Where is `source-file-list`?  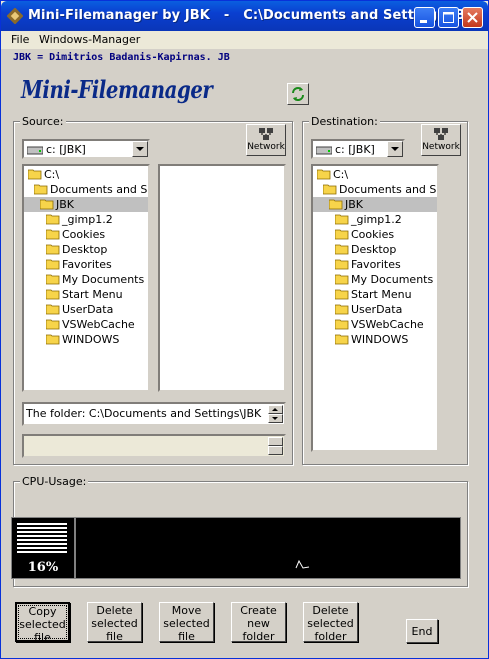
source-file-list is located at coordinates (222, 278).